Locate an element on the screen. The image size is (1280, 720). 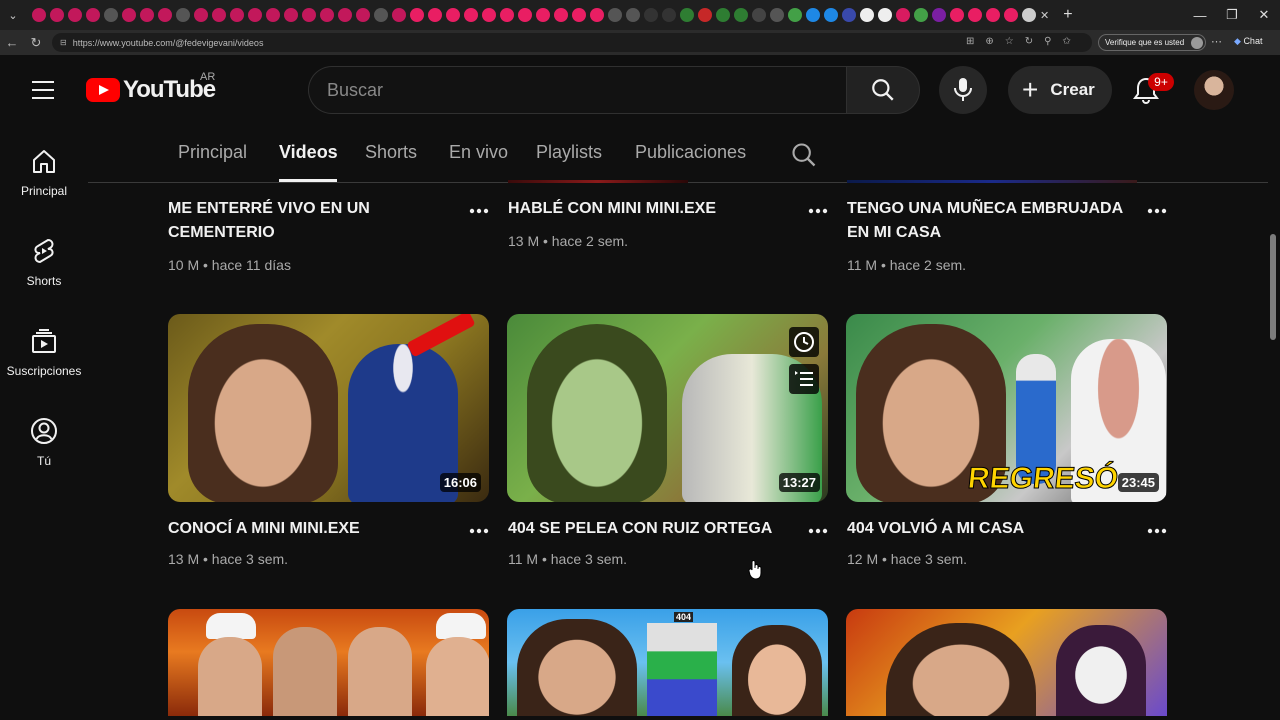
install-app-icon: ⊞ is located at coordinates (970, 41).